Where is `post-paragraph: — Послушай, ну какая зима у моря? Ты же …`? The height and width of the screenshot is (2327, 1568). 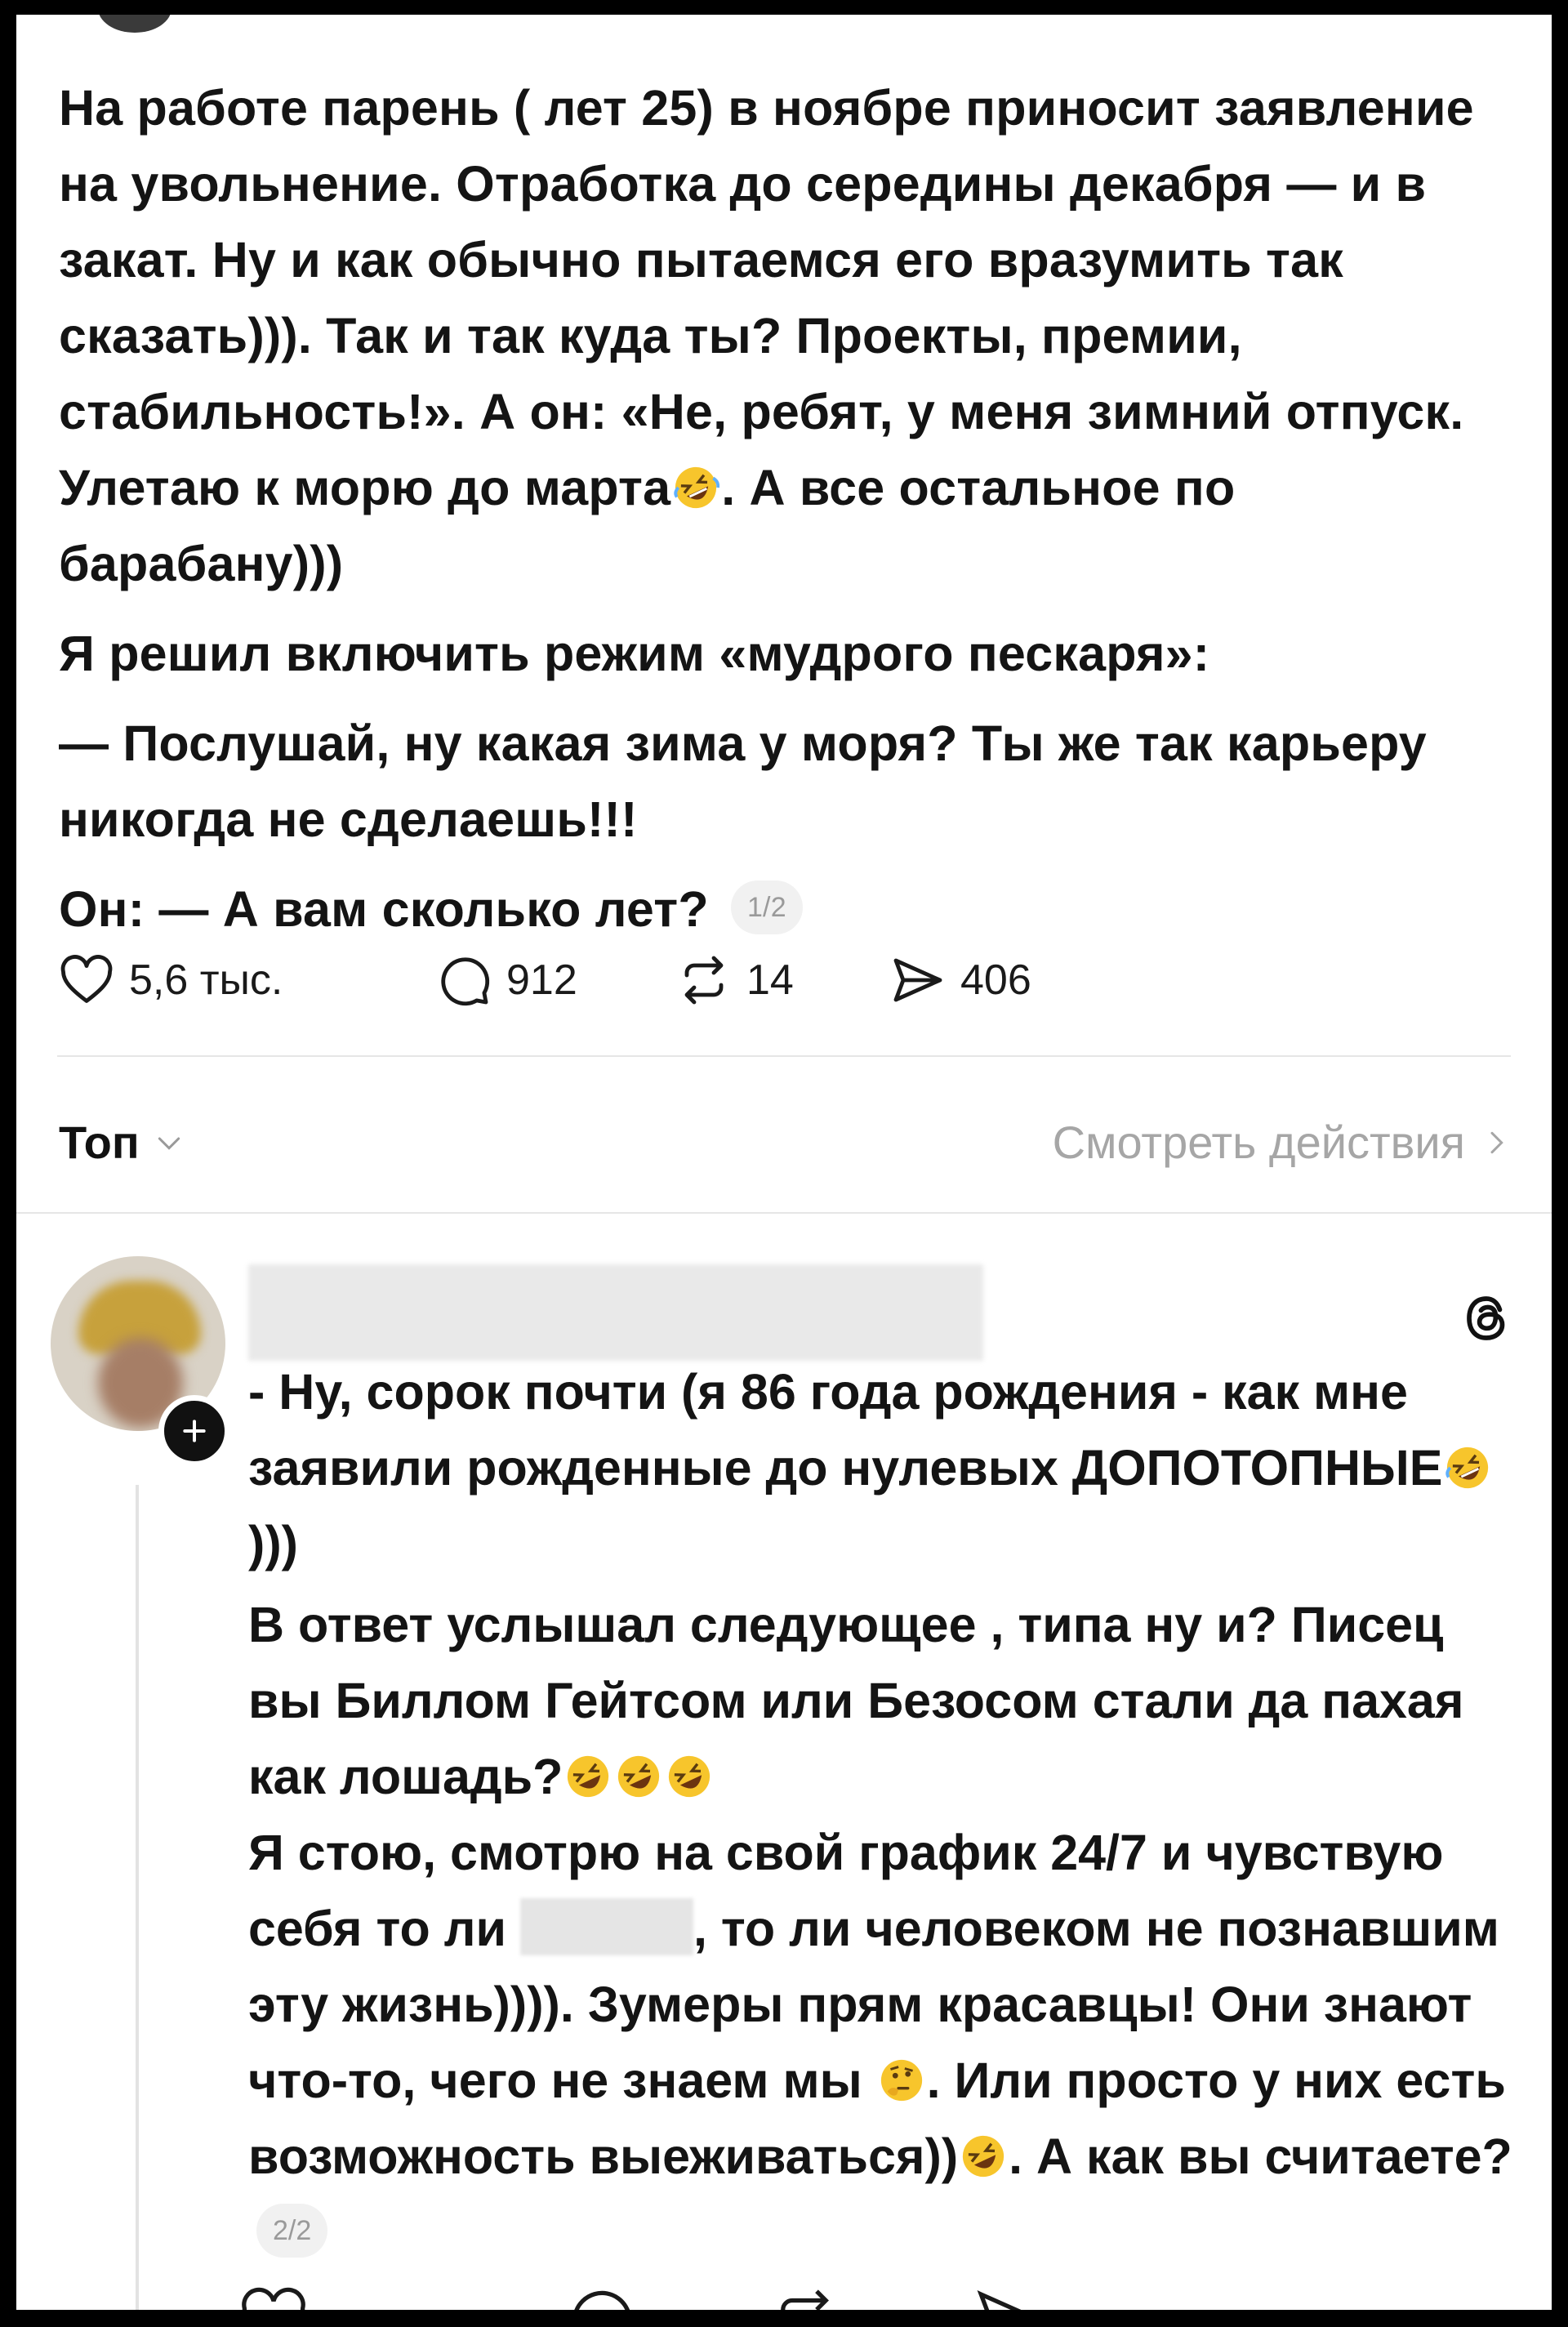
post-paragraph: — Послушай, ну какая зима у моря? Ты же … is located at coordinates (743, 781).